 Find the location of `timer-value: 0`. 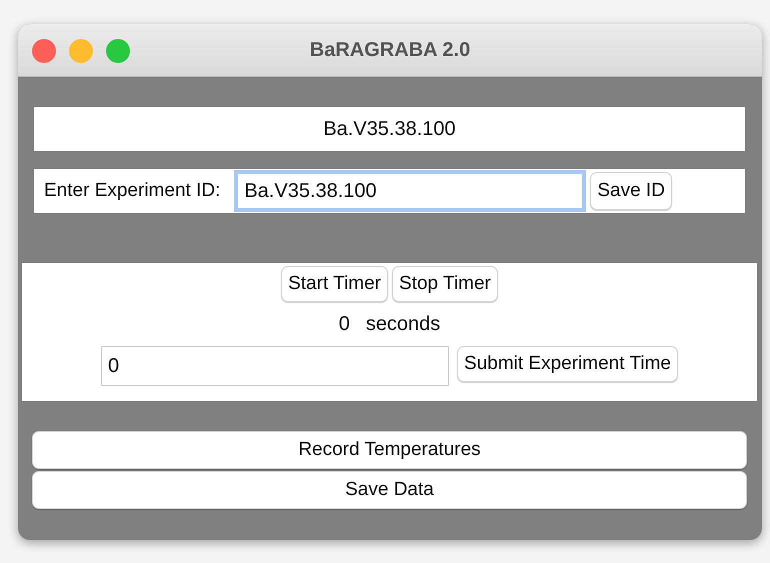

timer-value: 0 is located at coordinates (344, 324).